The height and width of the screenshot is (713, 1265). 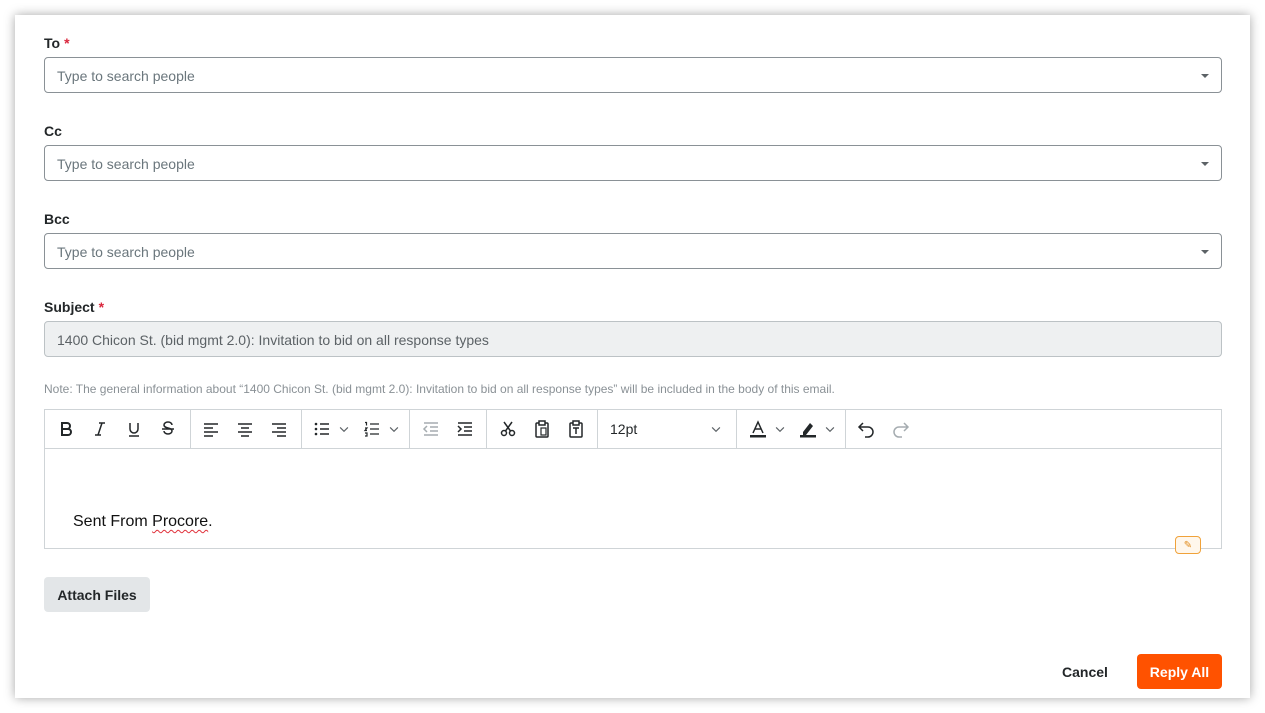 I want to click on align-center-icon, so click(x=245, y=429).